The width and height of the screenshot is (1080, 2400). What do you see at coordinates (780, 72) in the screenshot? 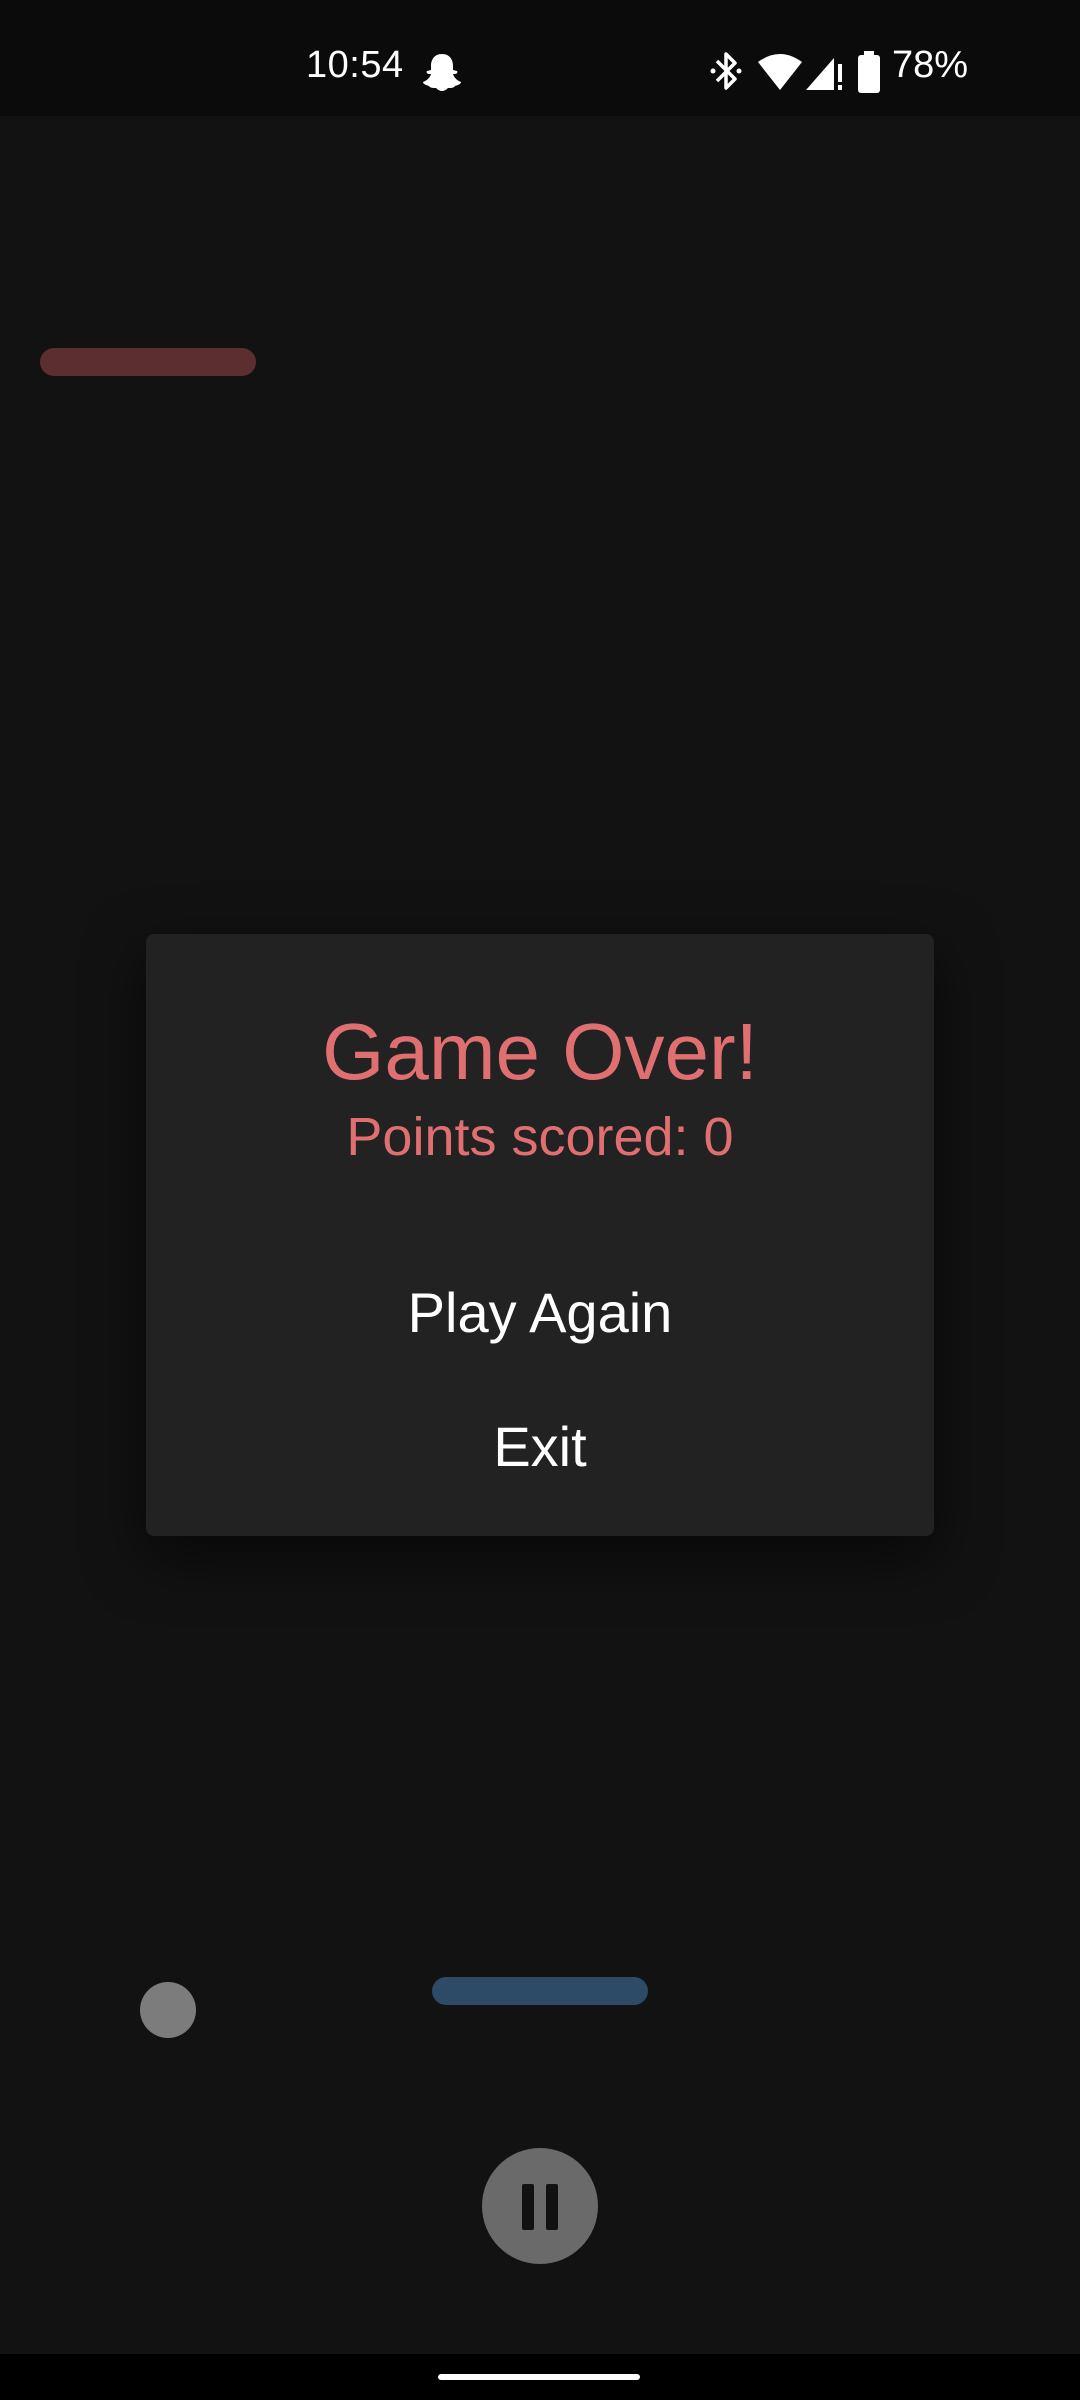
I see `wifi-icon` at bounding box center [780, 72].